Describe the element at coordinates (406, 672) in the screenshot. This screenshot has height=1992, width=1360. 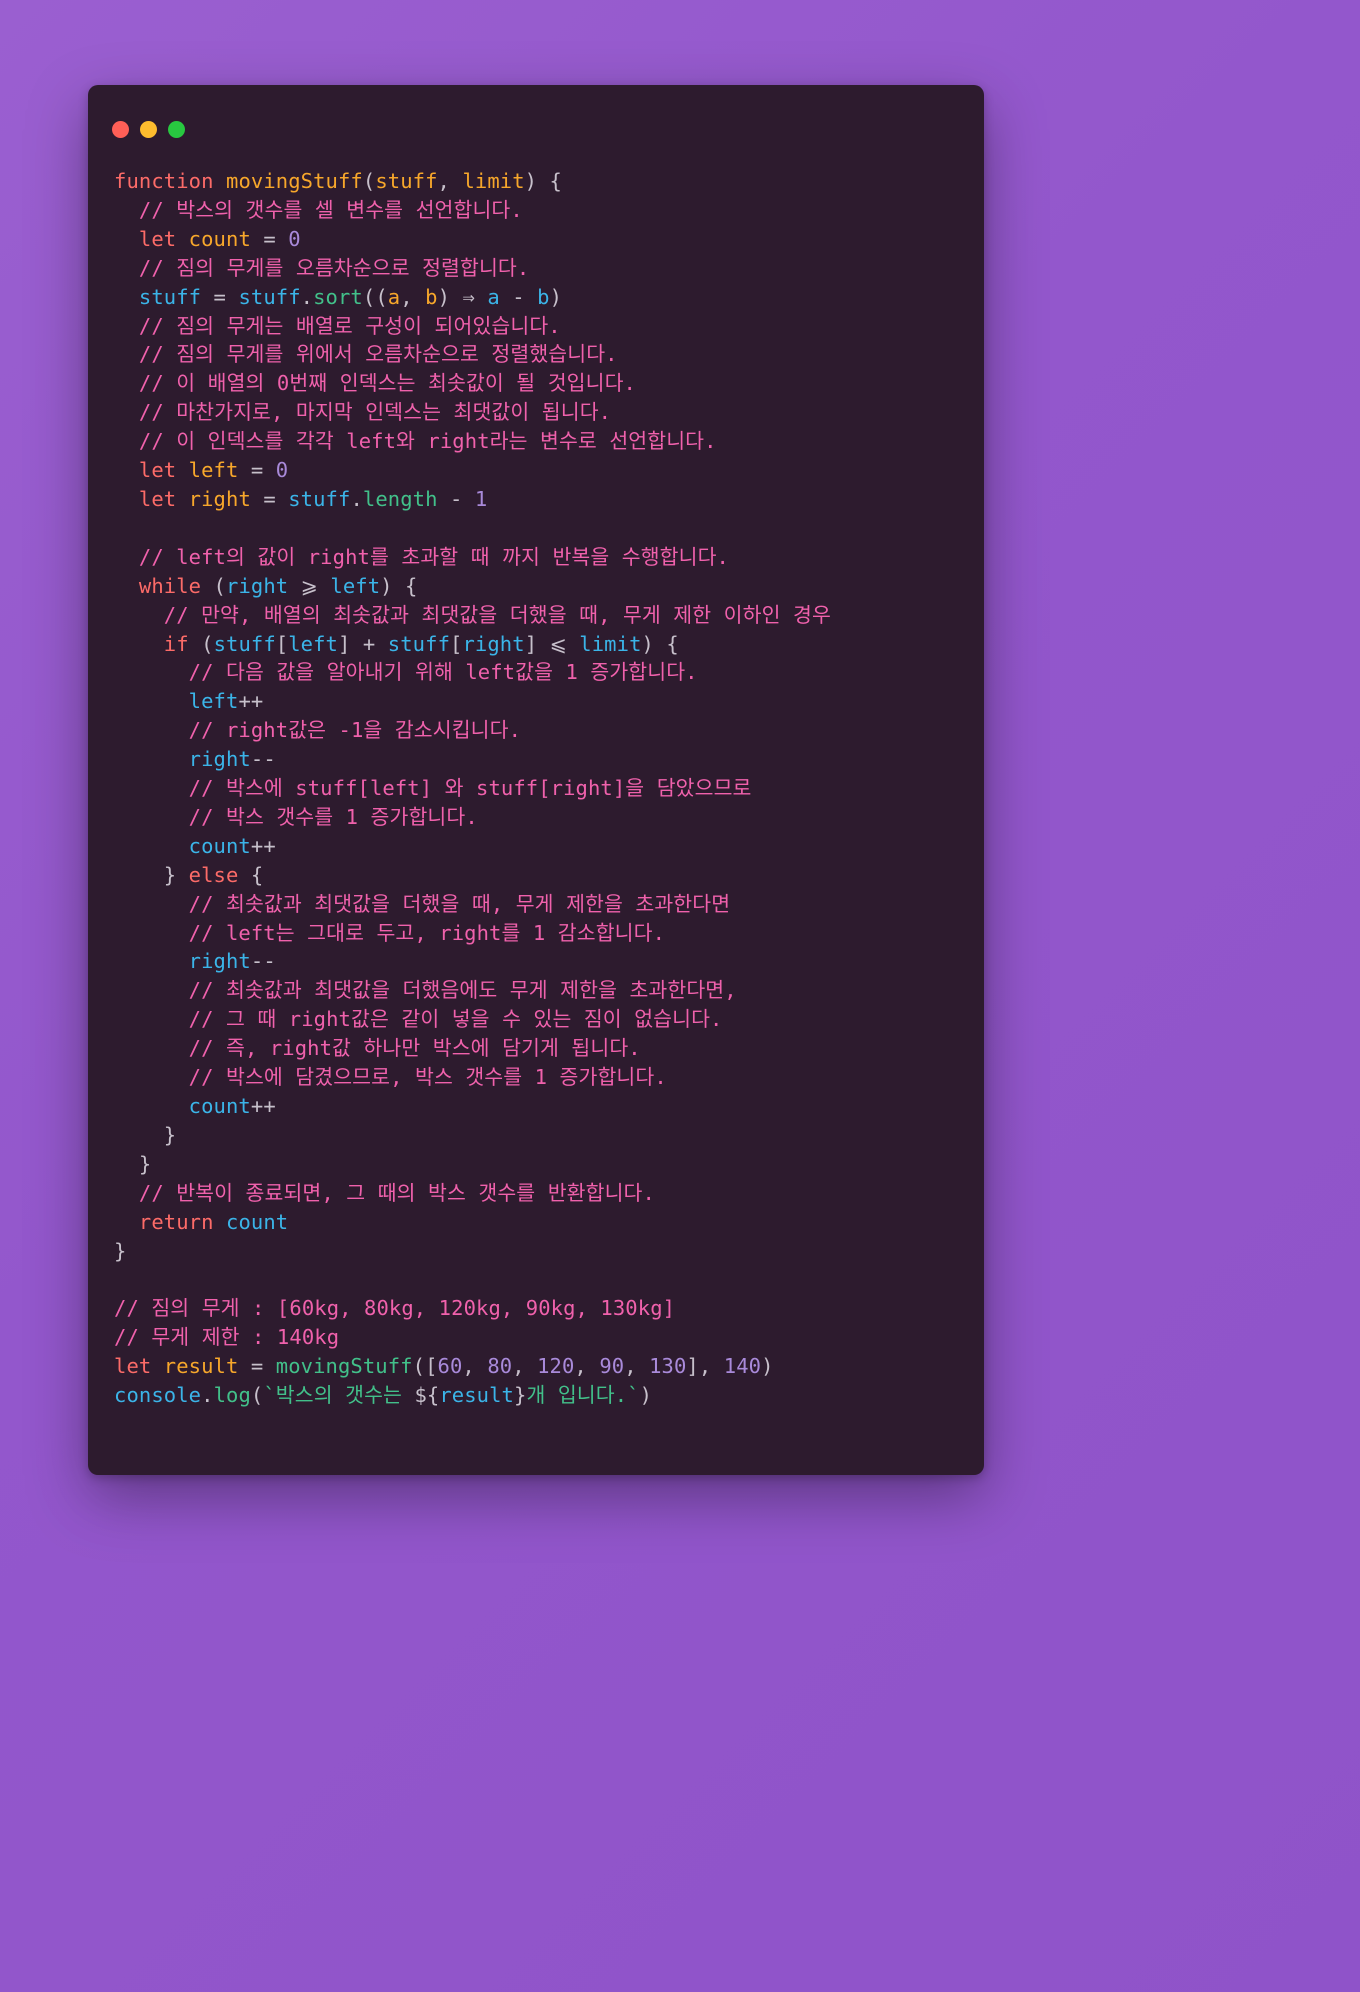
I see `code-token-cmt: // 다음 값을 알아내기 위해 left값을 1 증가합니다.` at that location.